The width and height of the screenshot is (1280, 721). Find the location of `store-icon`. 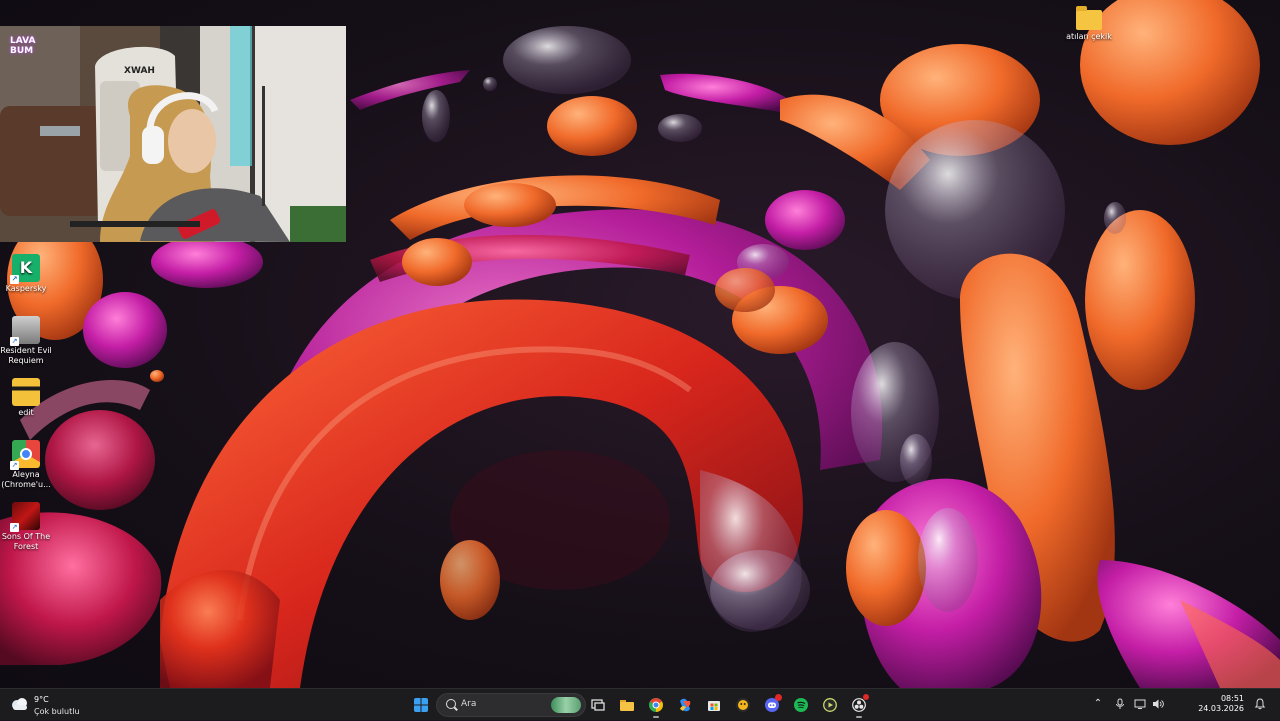

store-icon is located at coordinates (714, 706).